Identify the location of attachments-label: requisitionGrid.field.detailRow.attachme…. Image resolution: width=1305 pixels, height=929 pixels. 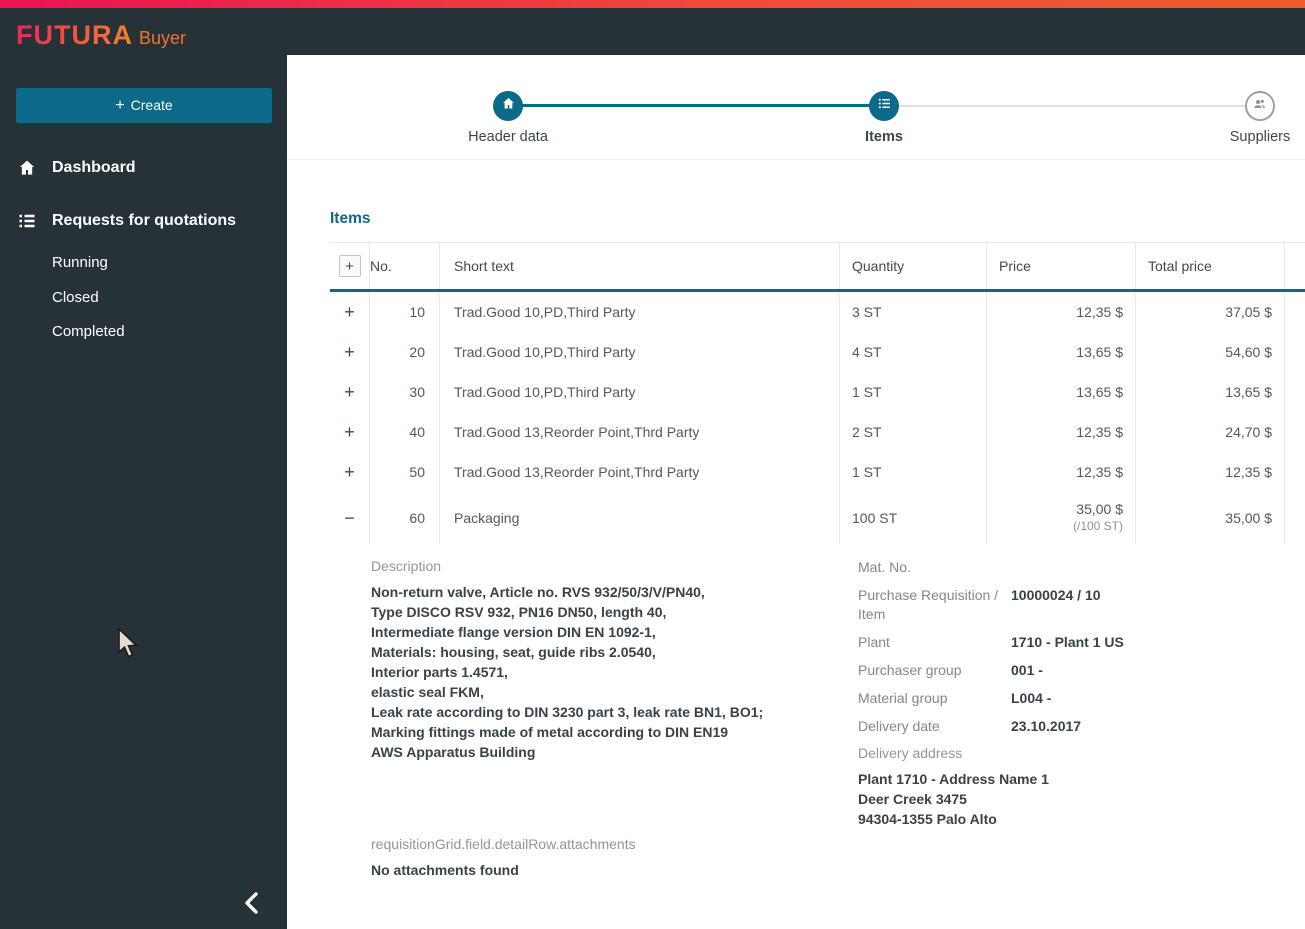
(503, 844).